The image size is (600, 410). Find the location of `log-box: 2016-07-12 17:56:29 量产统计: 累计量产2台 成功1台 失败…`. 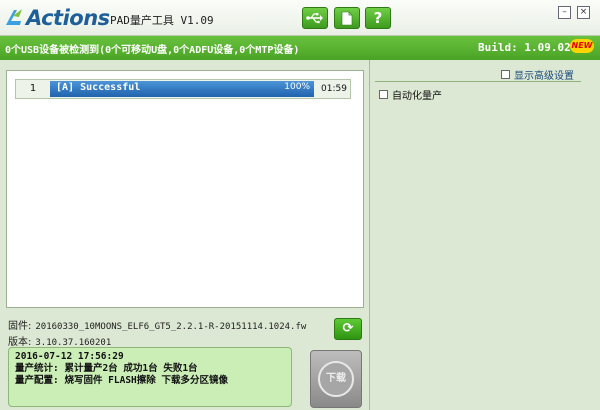

log-box: 2016-07-12 17:56:29 量产统计: 累计量产2台 成功1台 失败… is located at coordinates (150, 377).